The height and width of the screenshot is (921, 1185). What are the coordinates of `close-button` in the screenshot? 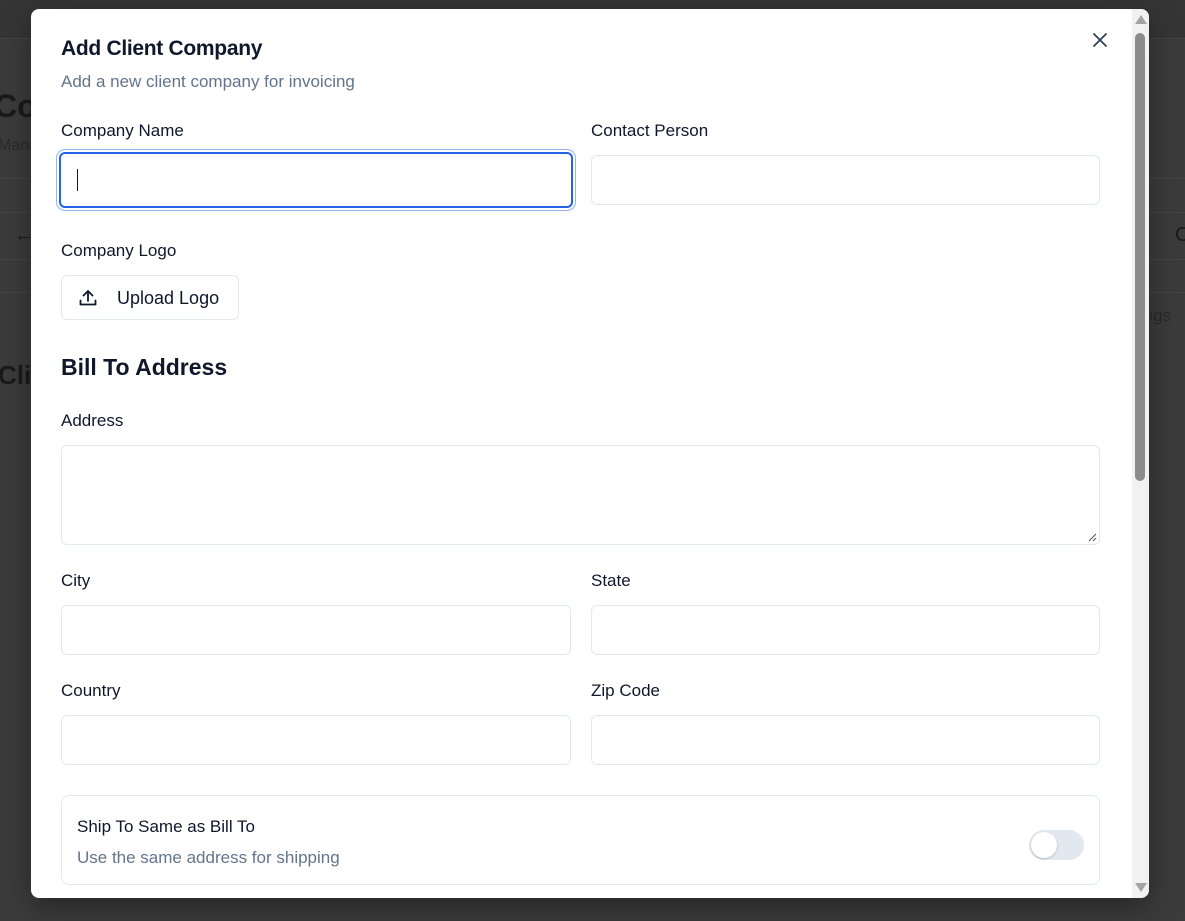 It's located at (1100, 40).